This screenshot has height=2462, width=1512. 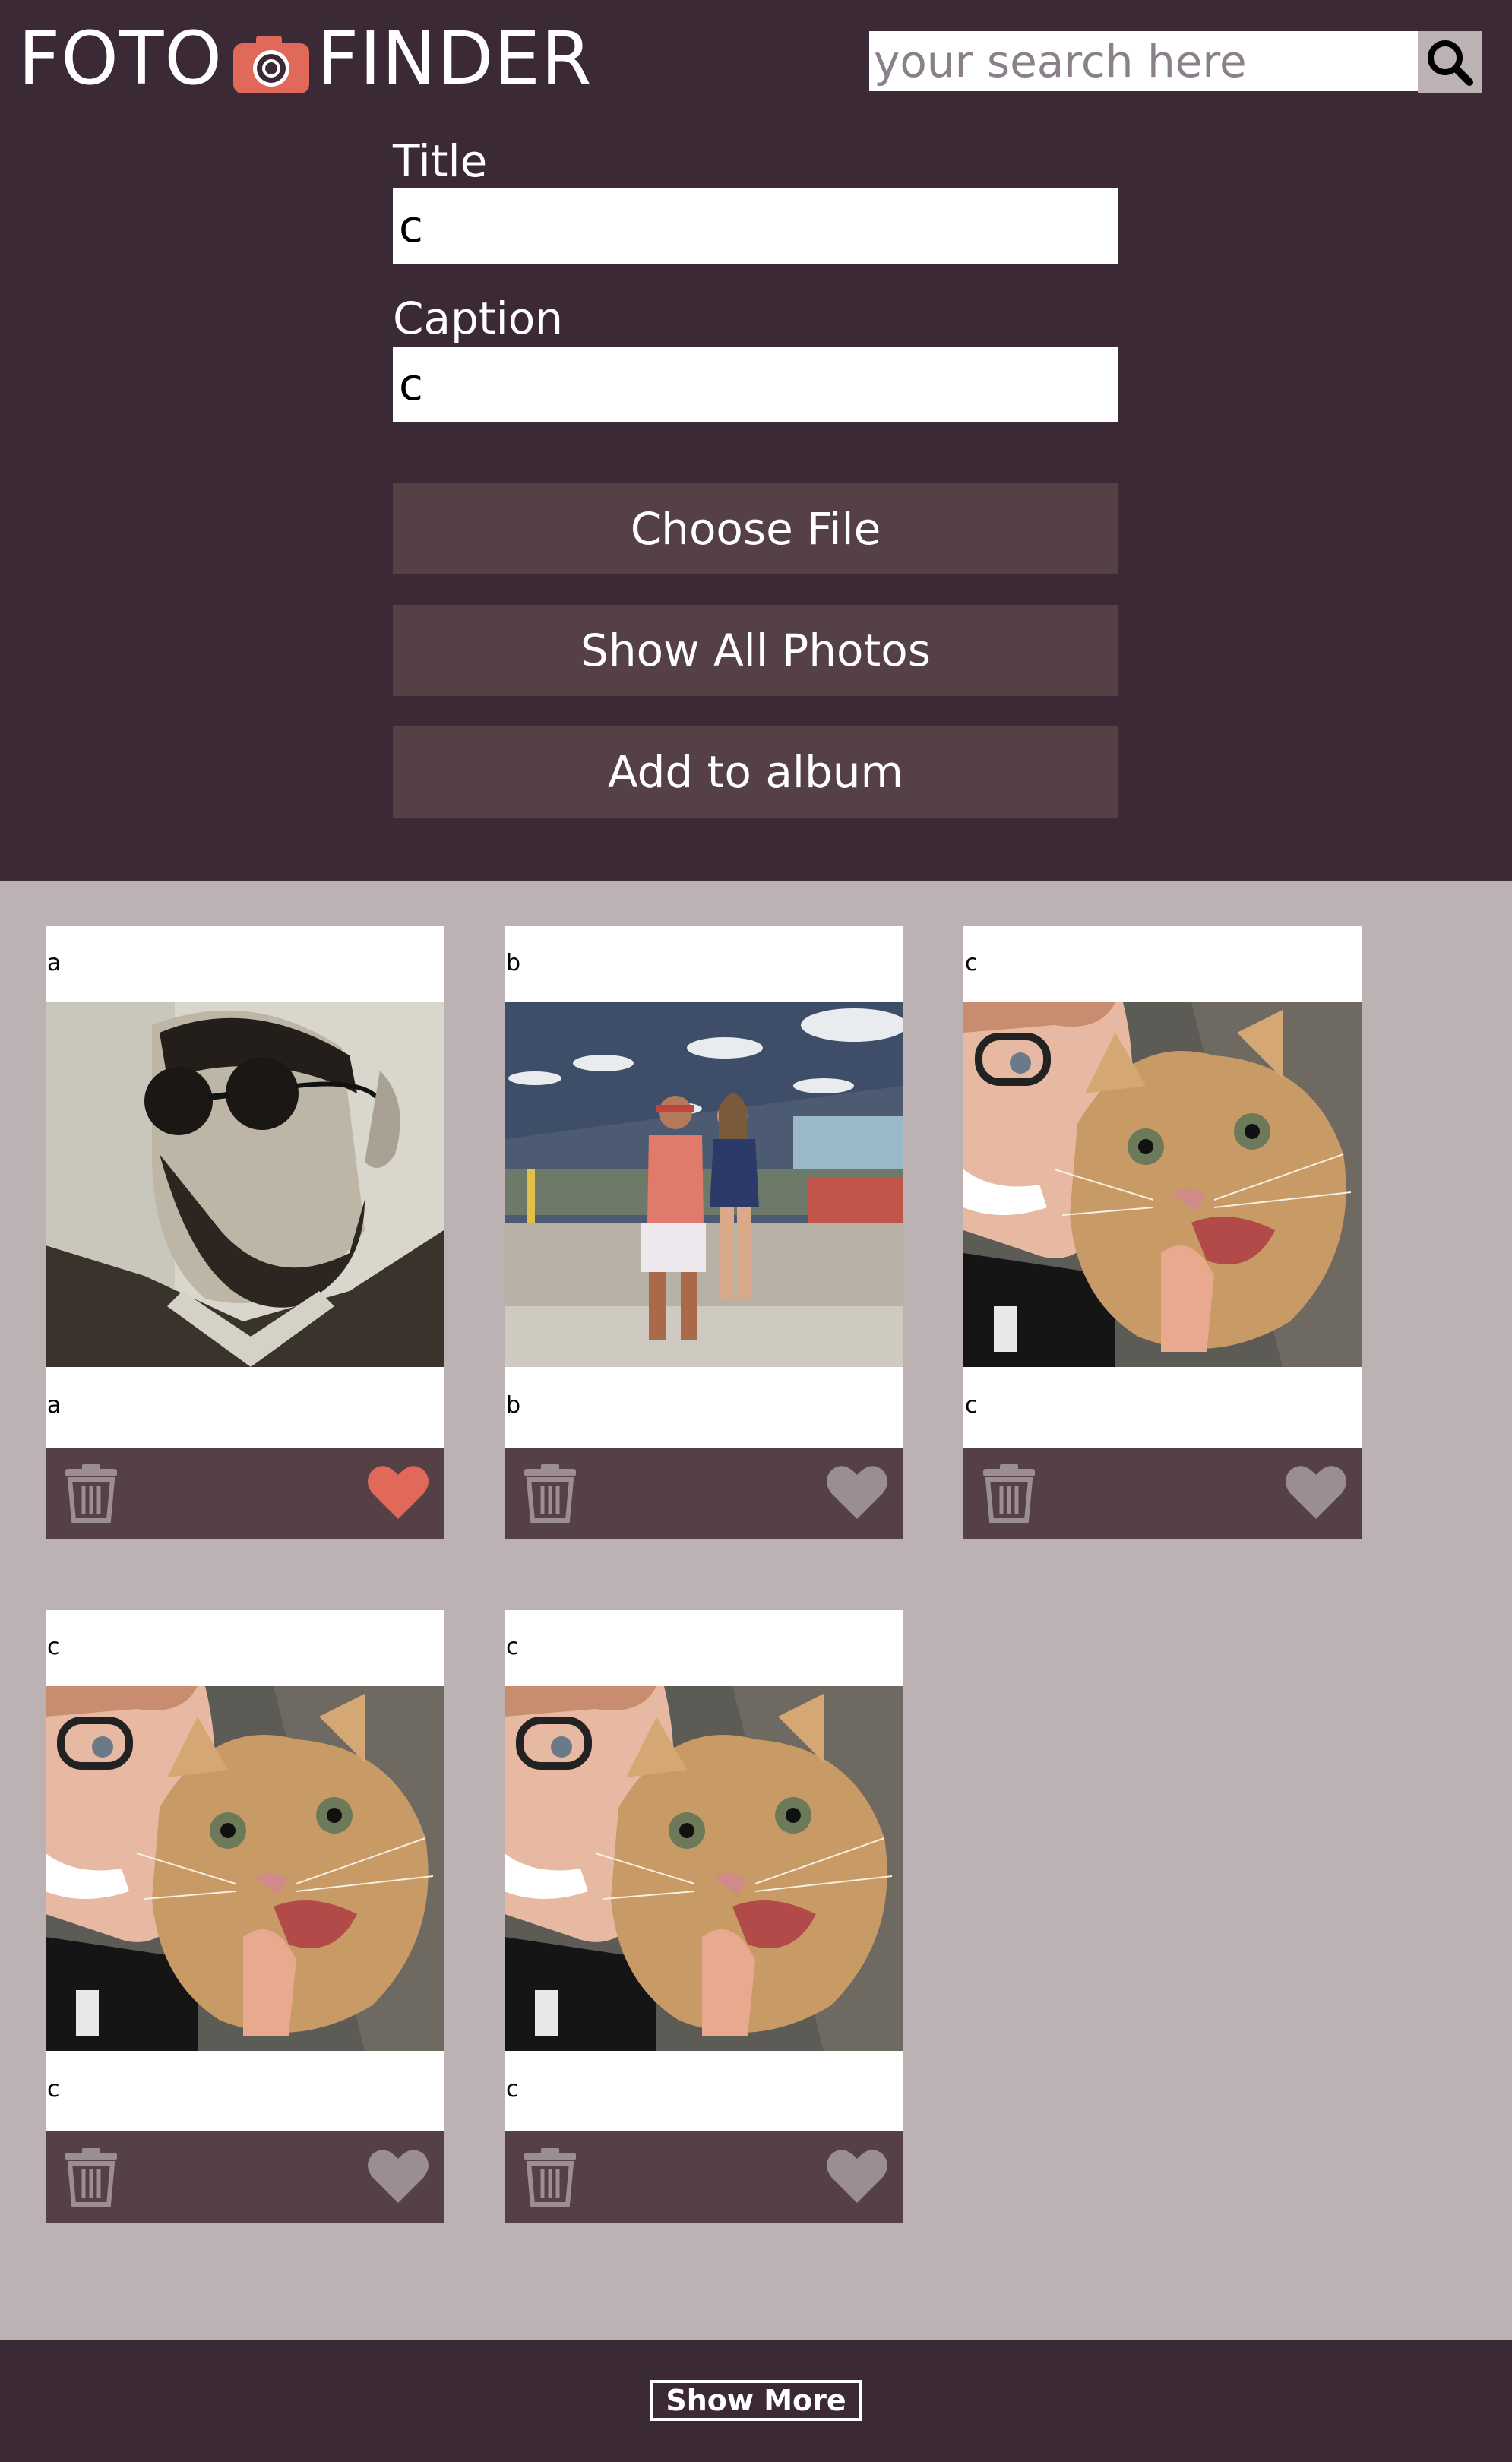 What do you see at coordinates (755, 772) in the screenshot?
I see `add-to-album-button: Add to album` at bounding box center [755, 772].